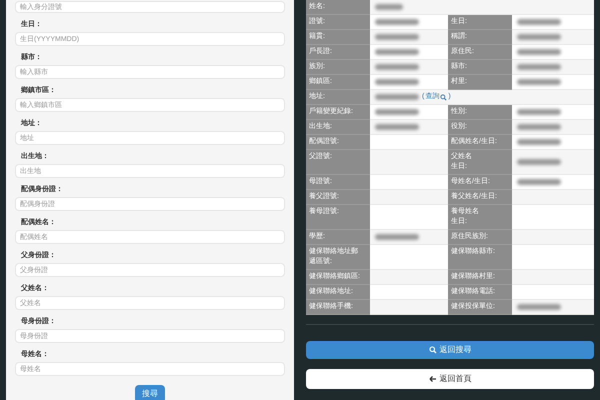 The image size is (600, 400). What do you see at coordinates (150, 392) in the screenshot?
I see `search-button: 搜尋` at bounding box center [150, 392].